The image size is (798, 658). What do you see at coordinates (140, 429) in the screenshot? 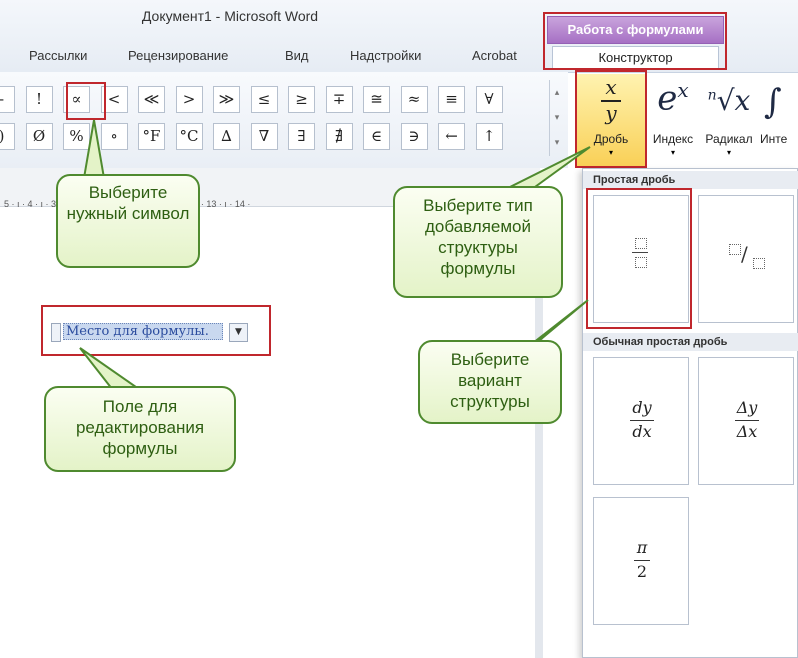
I see `callout-edit-field: Поле для редактирования формулы` at bounding box center [140, 429].